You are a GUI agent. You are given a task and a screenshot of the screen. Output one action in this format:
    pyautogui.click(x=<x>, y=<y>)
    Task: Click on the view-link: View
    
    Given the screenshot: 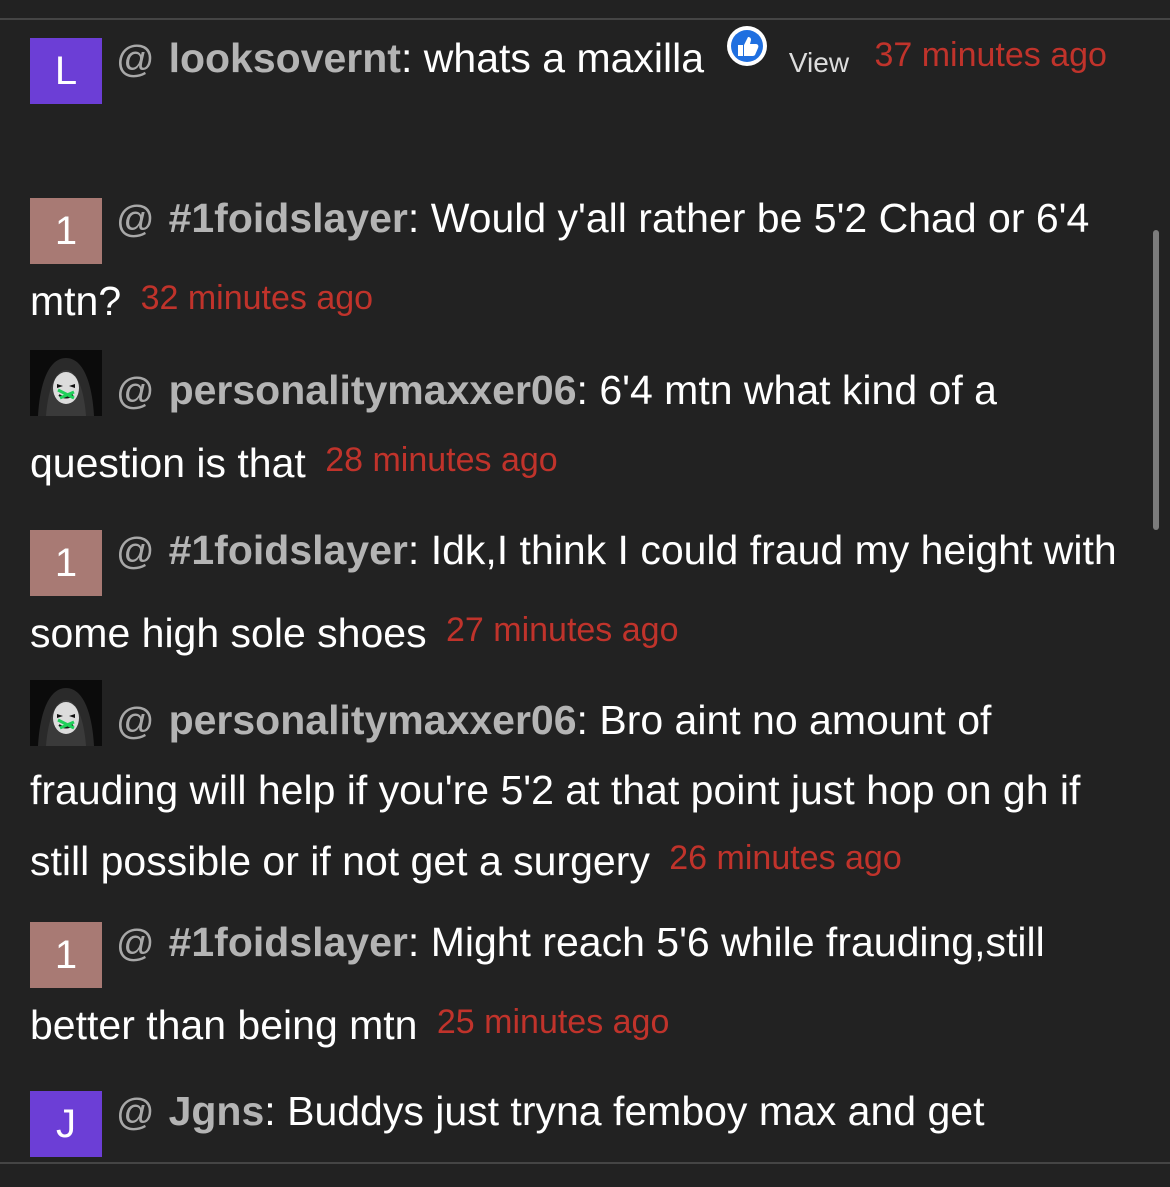 What is the action you would take?
    pyautogui.click(x=819, y=62)
    